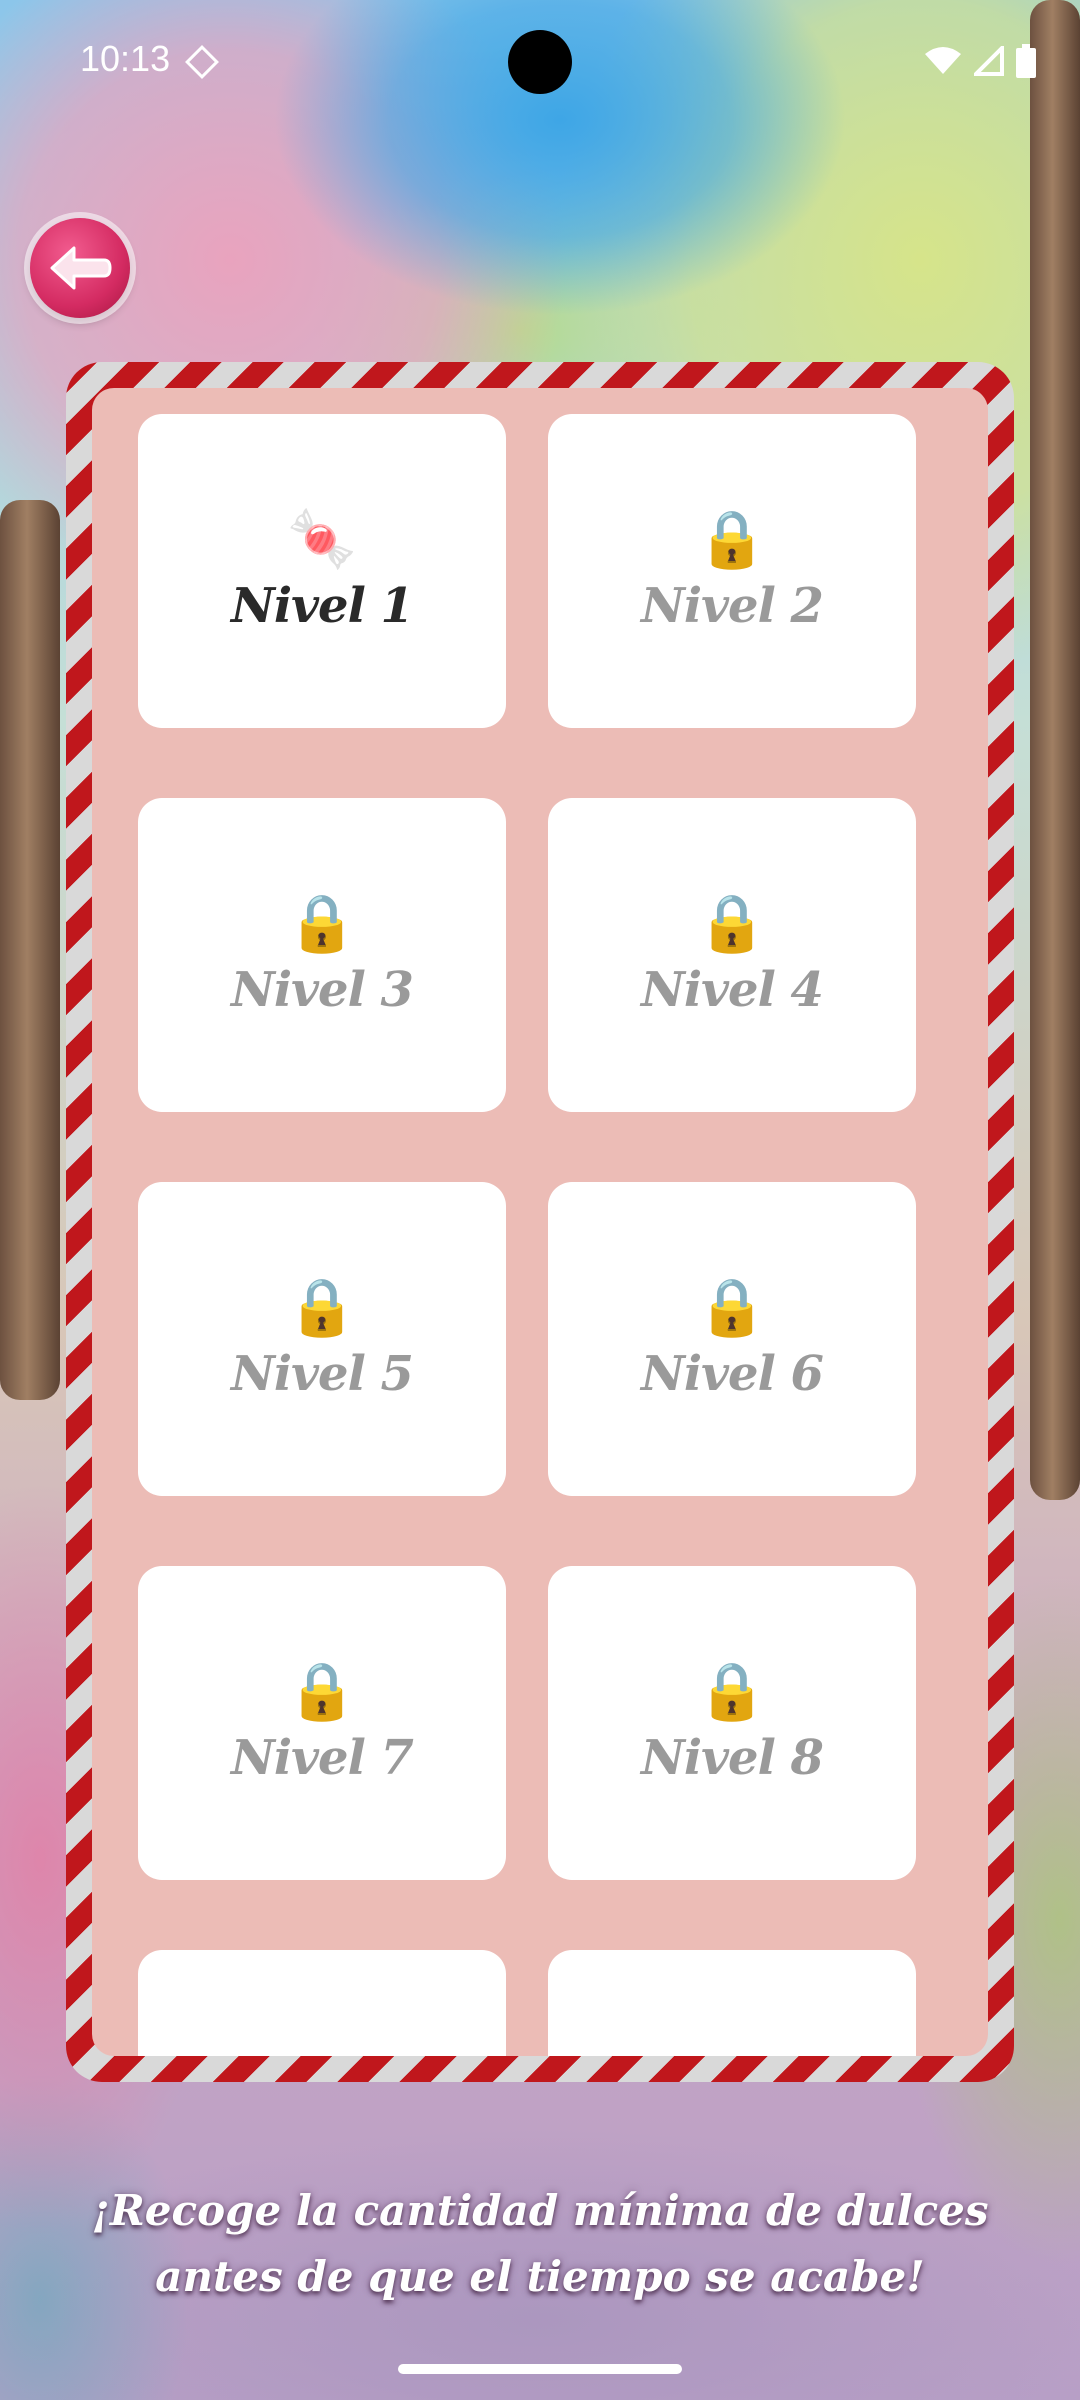  What do you see at coordinates (732, 1758) in the screenshot?
I see `level-label: Nivel 8` at bounding box center [732, 1758].